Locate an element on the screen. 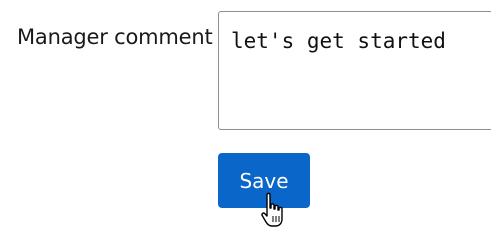  manager-comment-label: Manager comment is located at coordinates (115, 37).